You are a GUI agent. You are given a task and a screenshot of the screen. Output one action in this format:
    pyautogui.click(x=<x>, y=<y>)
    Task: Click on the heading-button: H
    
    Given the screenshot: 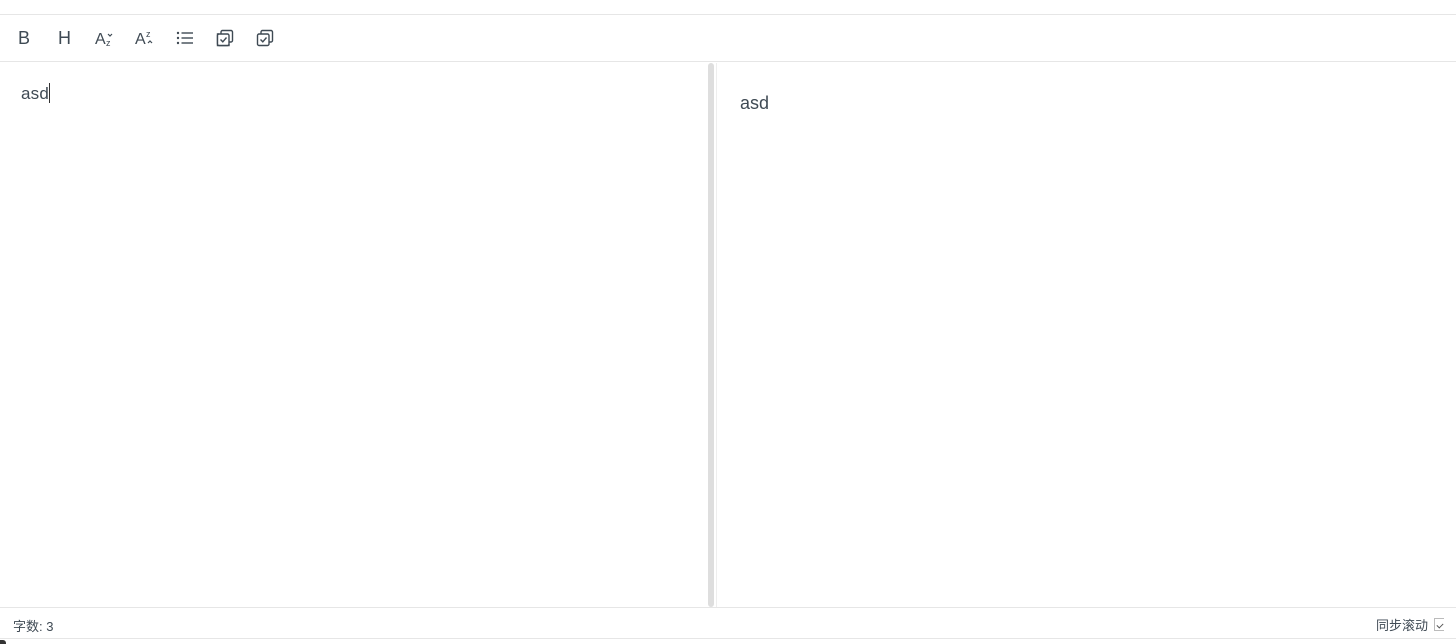 What is the action you would take?
    pyautogui.click(x=65, y=38)
    